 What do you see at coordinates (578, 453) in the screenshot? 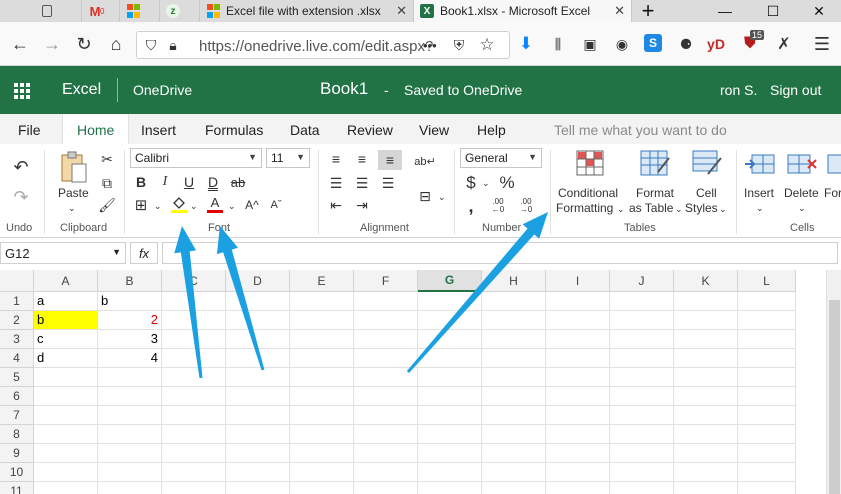
I see `cell-i9` at bounding box center [578, 453].